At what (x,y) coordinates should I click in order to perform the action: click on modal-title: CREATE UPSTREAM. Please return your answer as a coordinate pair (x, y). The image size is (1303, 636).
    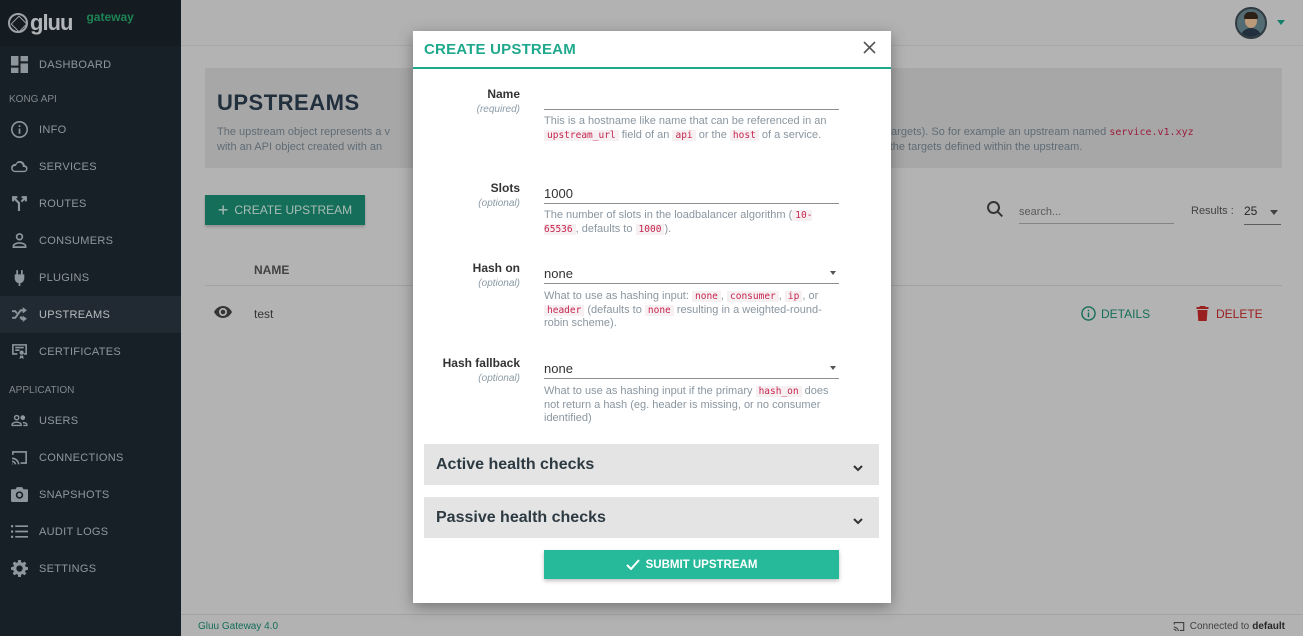
    Looking at the image, I should click on (500, 49).